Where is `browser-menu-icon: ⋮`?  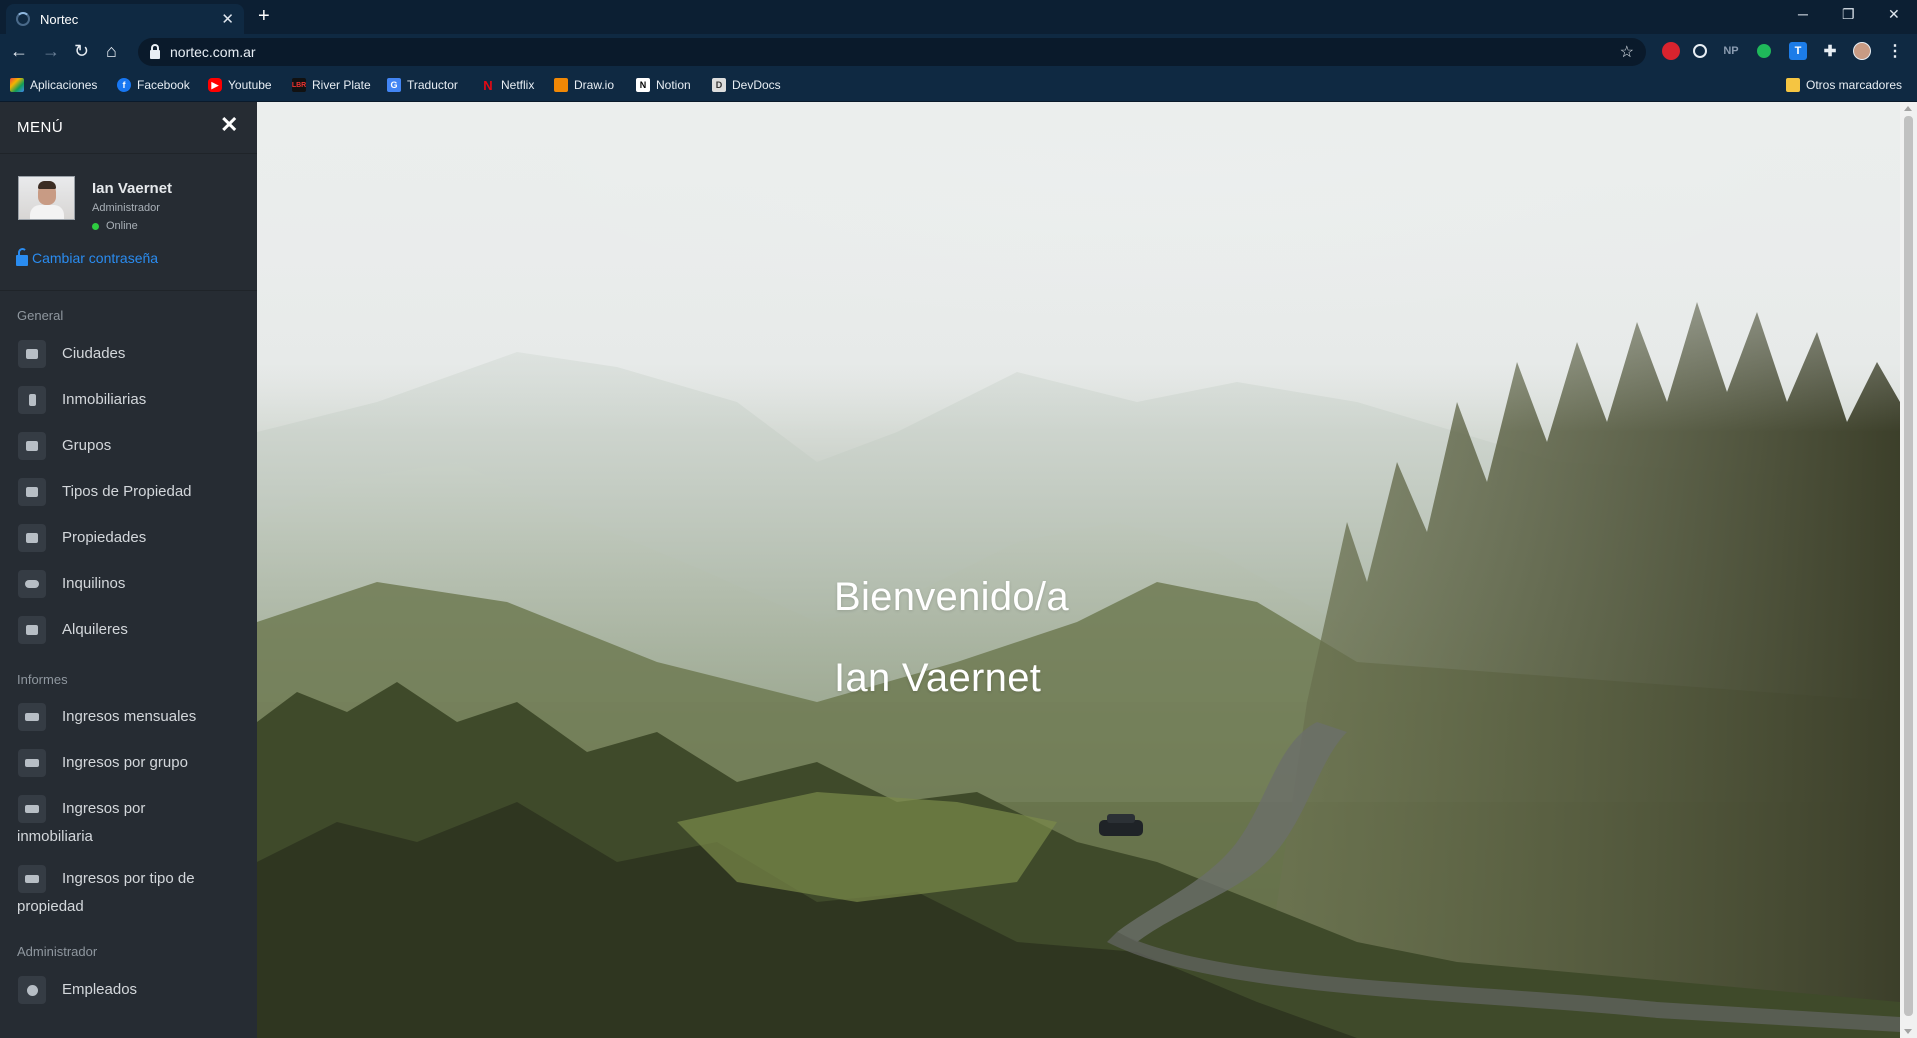 browser-menu-icon: ⋮ is located at coordinates (1895, 51).